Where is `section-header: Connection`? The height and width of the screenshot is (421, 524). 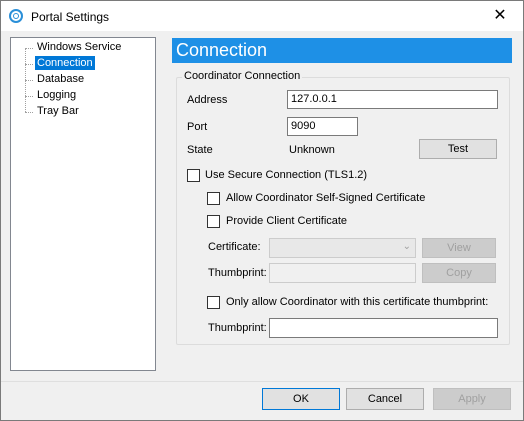
section-header: Connection is located at coordinates (342, 50).